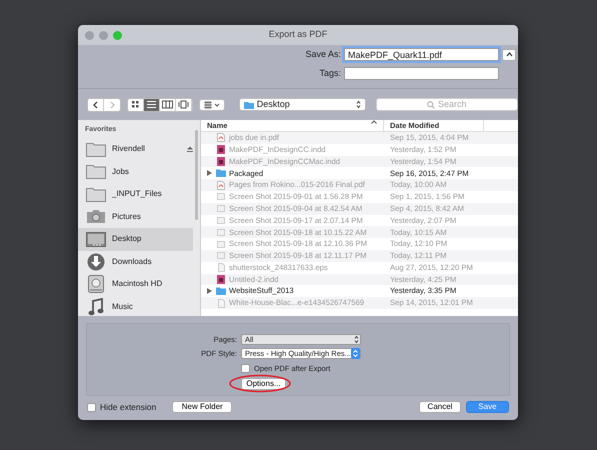 The image size is (597, 450). I want to click on arrange-grid-icon, so click(212, 104).